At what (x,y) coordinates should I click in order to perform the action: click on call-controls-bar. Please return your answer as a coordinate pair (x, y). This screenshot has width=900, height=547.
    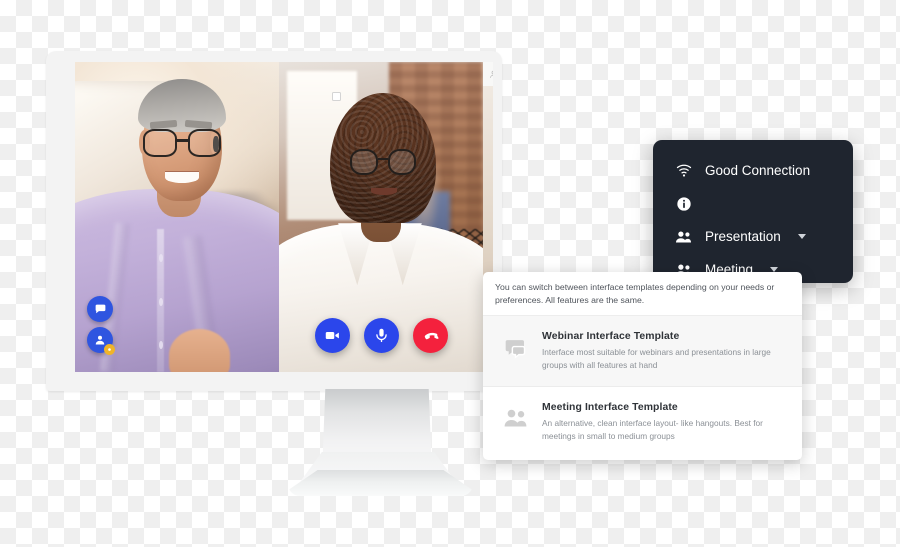
    Looking at the image, I should click on (381, 335).